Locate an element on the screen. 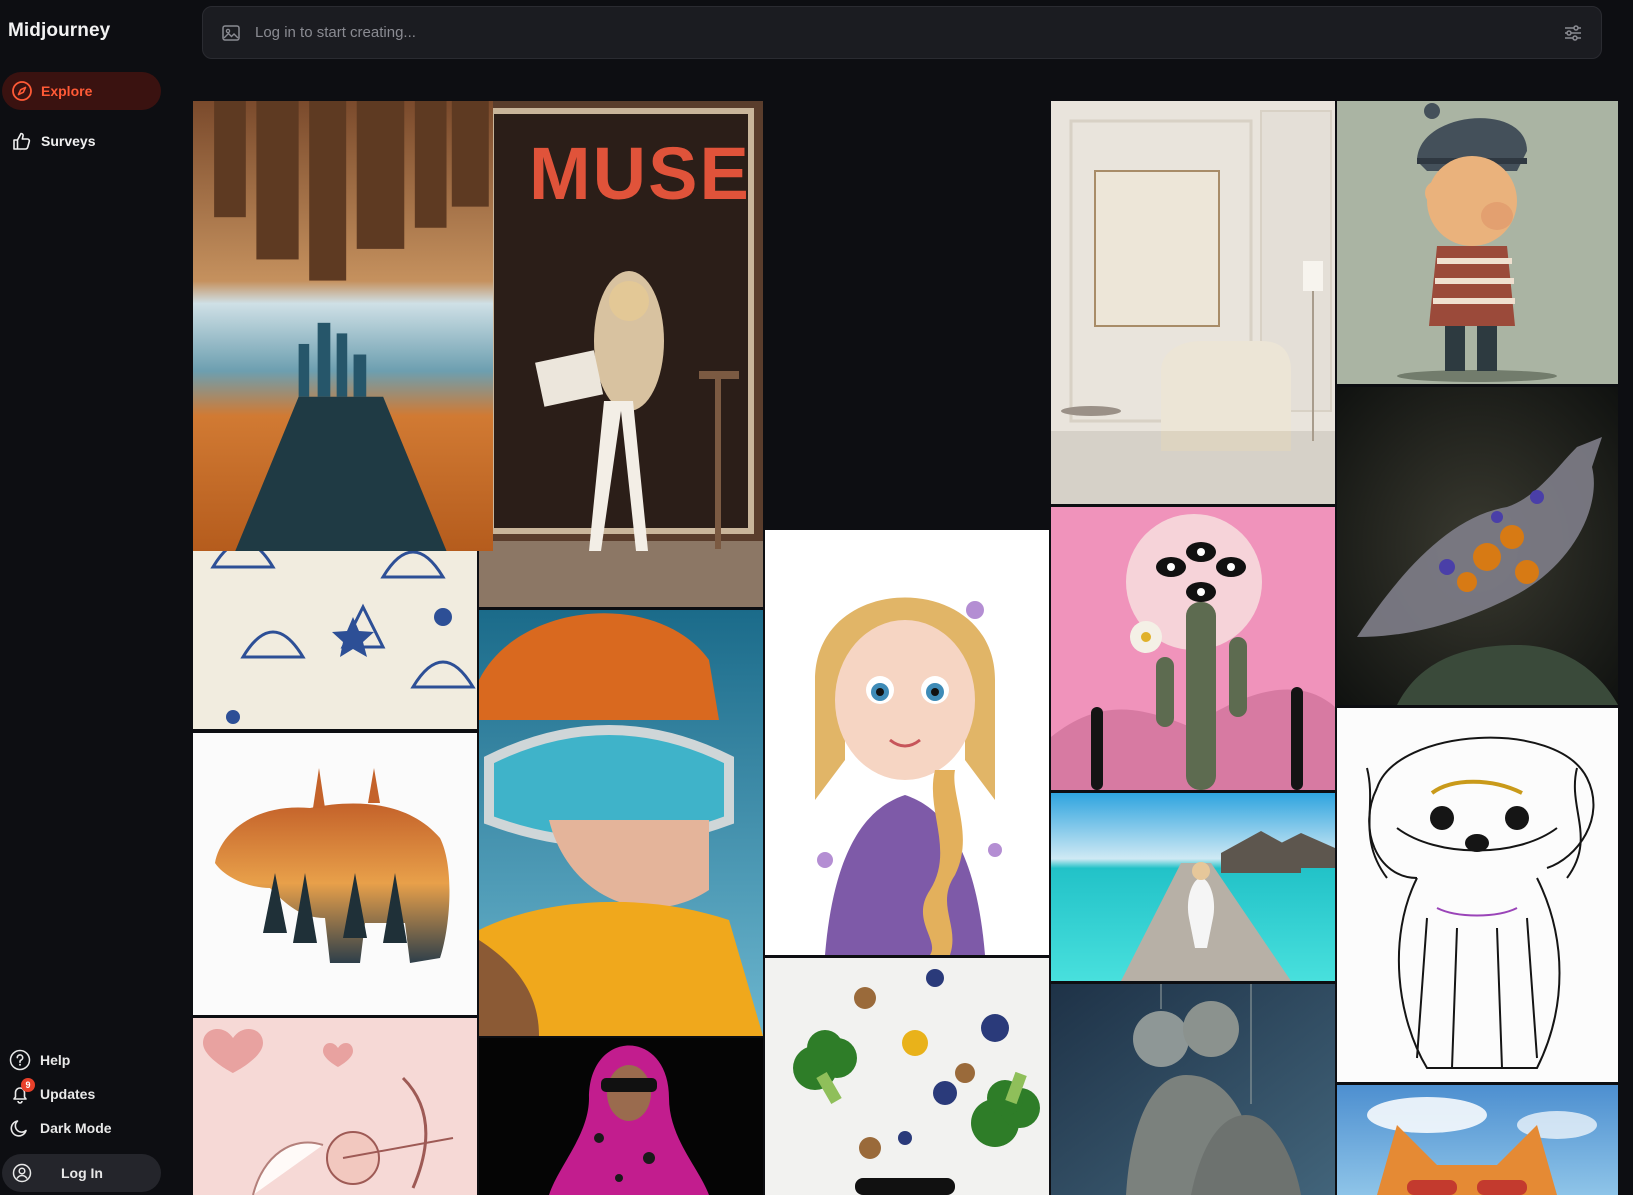 The height and width of the screenshot is (1195, 1633). nav-surveys: Surveys is located at coordinates (81, 141).